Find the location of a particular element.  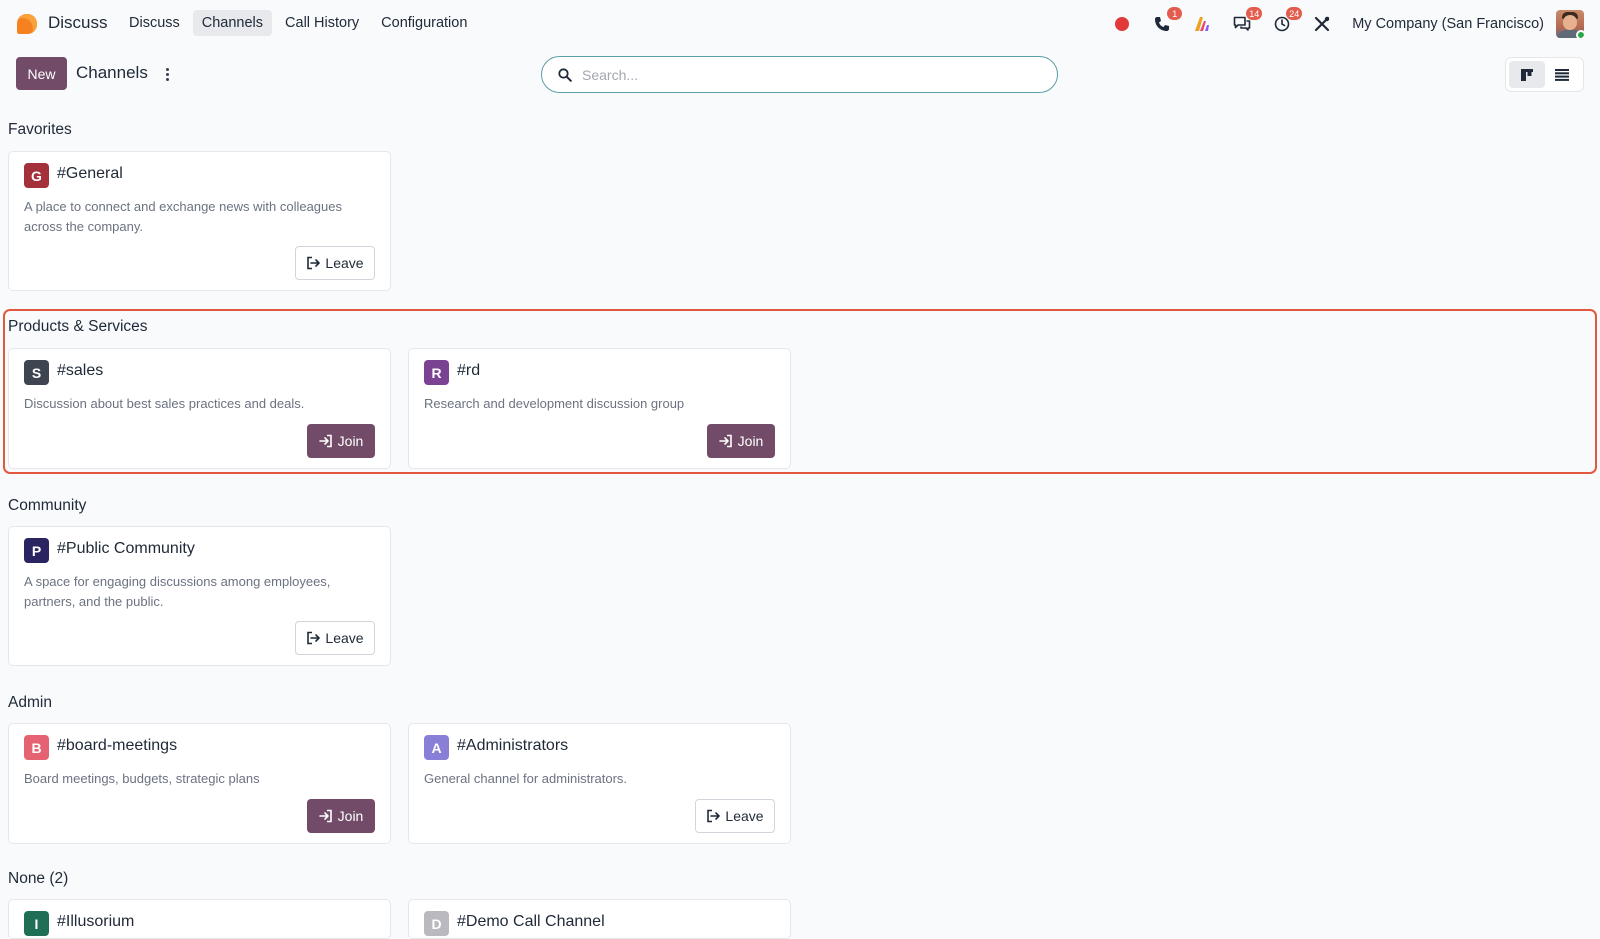

company-switcher: My Company (San Francisco) is located at coordinates (1448, 24).